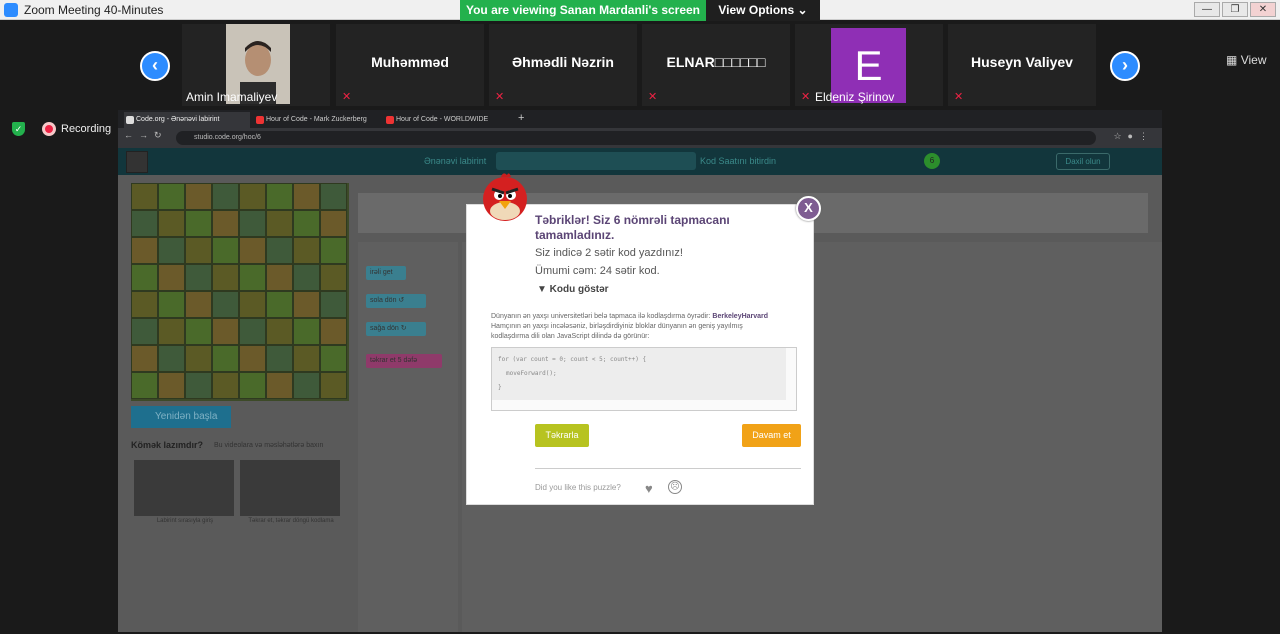 The width and height of the screenshot is (1280, 634). I want to click on window-controls: — ❐ ✕, so click(1235, 9).